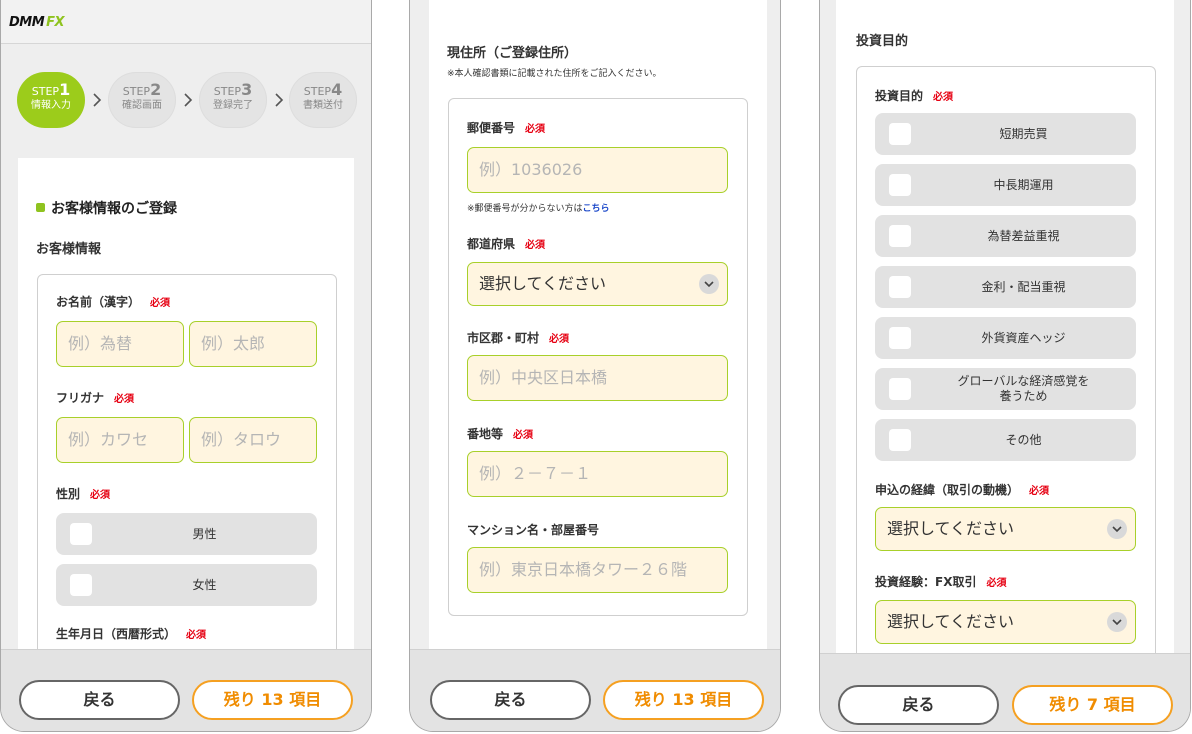 This screenshot has width=1192, height=734. What do you see at coordinates (83, 494) in the screenshot?
I see `gender-label: 性別 必須` at bounding box center [83, 494].